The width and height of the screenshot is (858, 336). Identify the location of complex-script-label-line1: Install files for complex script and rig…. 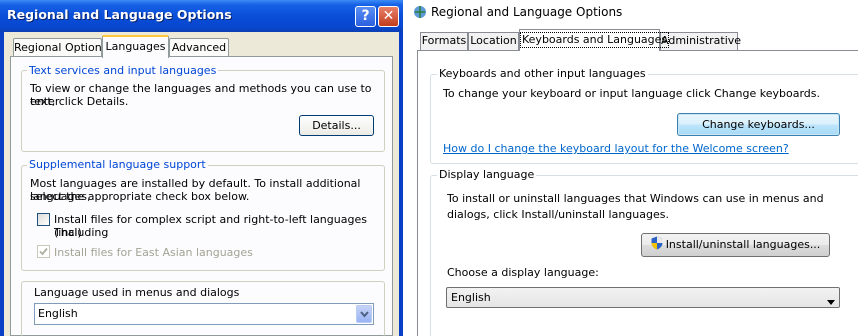
(210, 226).